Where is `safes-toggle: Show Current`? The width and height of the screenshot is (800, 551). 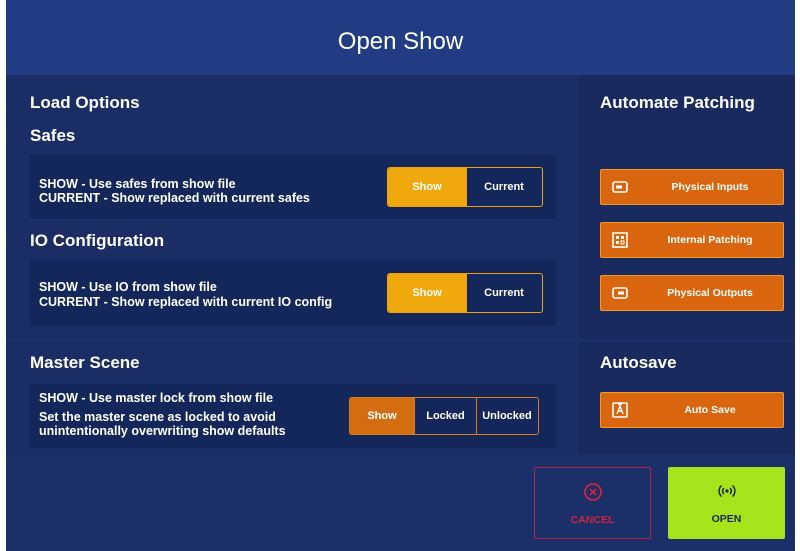
safes-toggle: Show Current is located at coordinates (465, 187).